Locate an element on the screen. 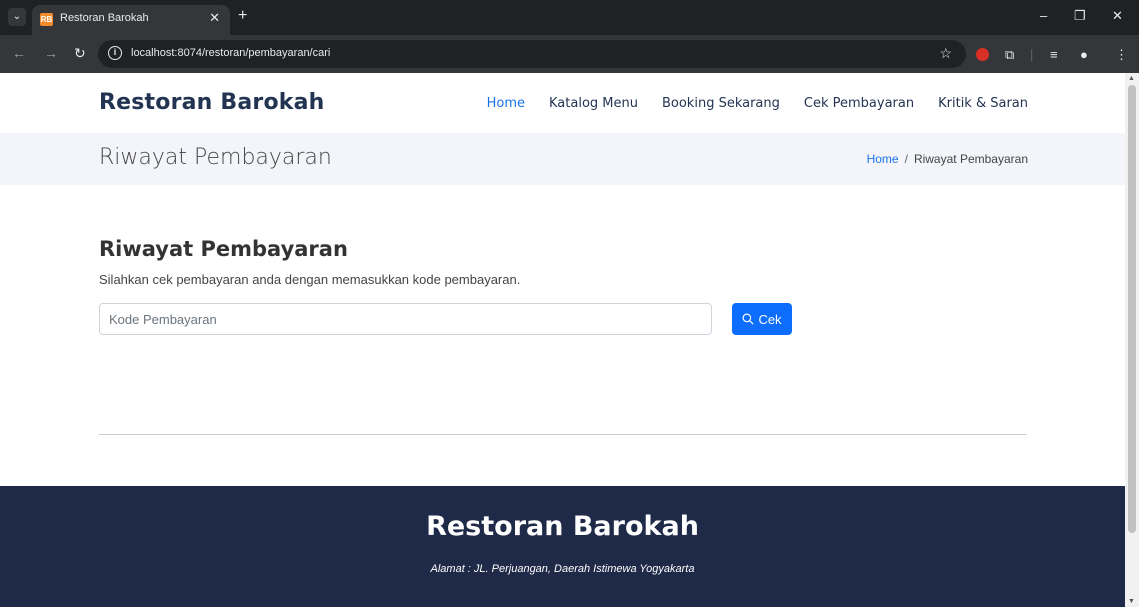  forward-arrow-icon: → is located at coordinates (51, 53).